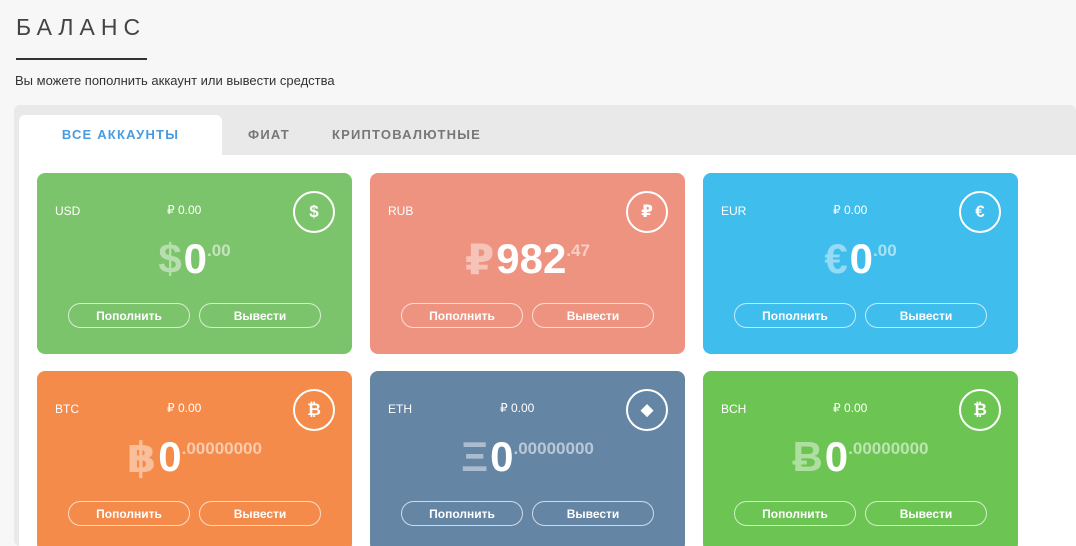 Image resolution: width=1076 pixels, height=546 pixels. I want to click on currency-code: USD, so click(68, 211).